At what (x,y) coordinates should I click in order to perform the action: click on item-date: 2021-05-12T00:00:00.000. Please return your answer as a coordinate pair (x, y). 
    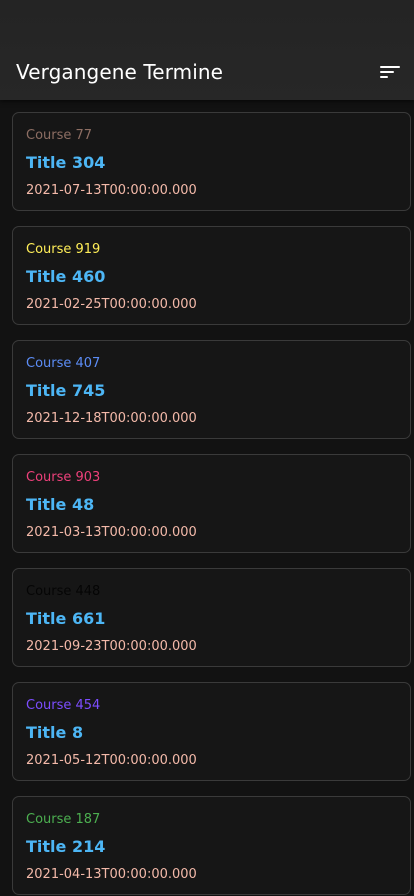
    Looking at the image, I should click on (111, 760).